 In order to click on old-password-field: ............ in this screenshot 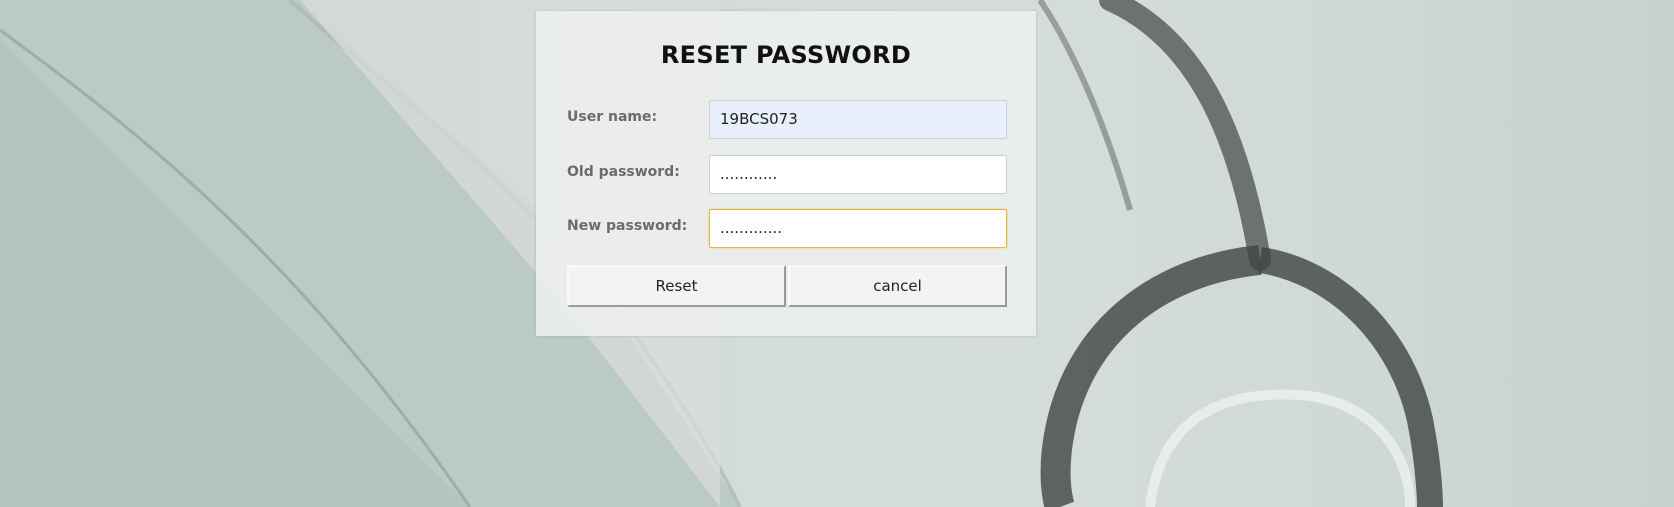, I will do `click(858, 174)`.